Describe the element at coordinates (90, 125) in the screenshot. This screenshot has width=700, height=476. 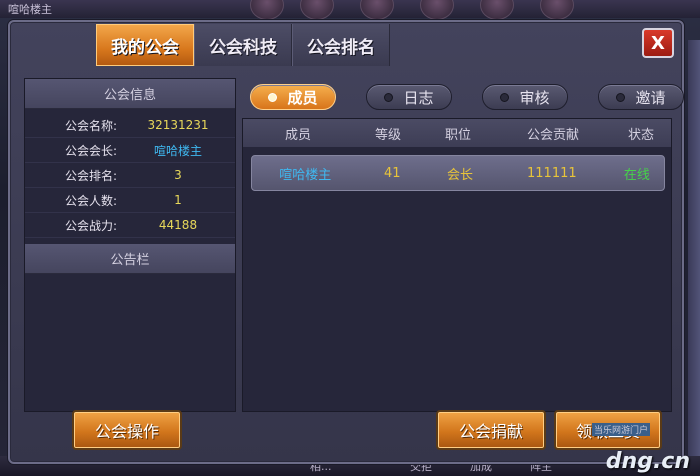
I see `info-key: 公会名称:` at that location.